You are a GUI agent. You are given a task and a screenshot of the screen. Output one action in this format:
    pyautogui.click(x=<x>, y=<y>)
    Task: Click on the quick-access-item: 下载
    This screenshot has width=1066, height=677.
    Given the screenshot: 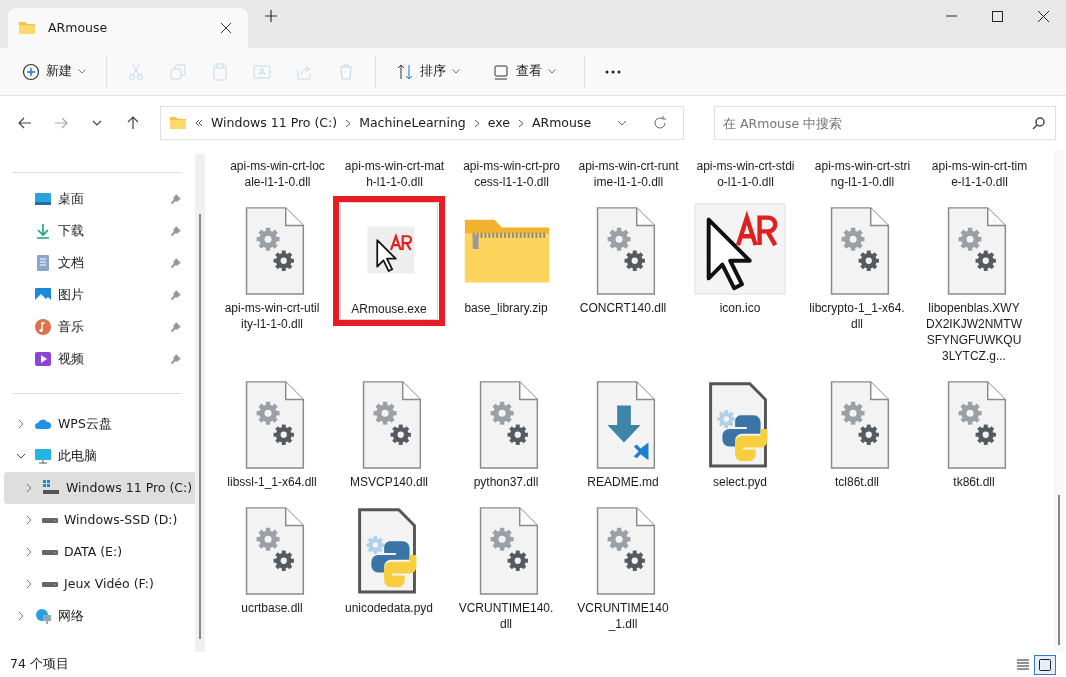 What is the action you would take?
    pyautogui.click(x=98, y=231)
    